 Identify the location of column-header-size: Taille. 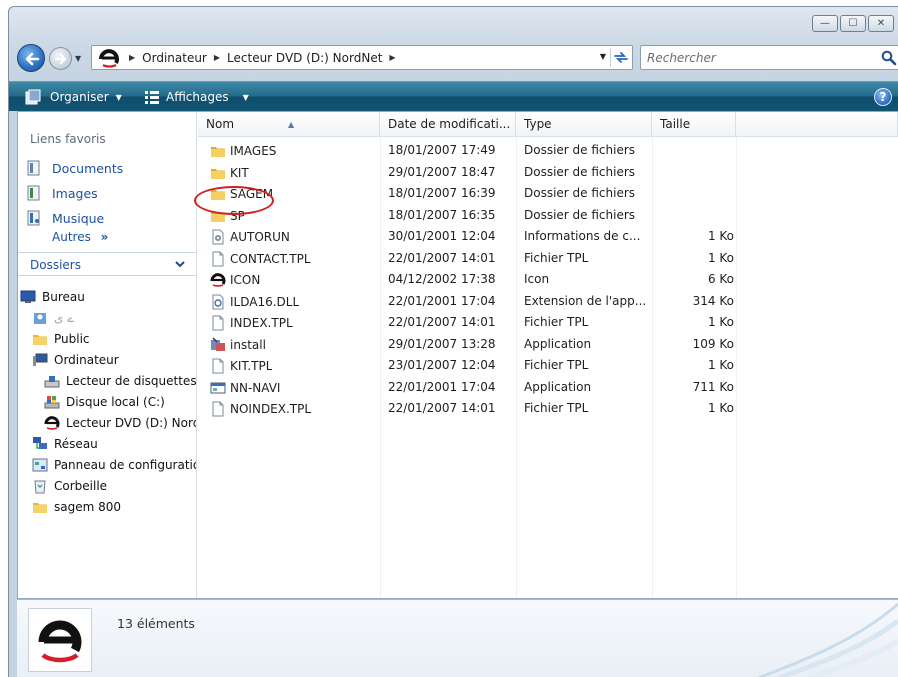
(694, 124).